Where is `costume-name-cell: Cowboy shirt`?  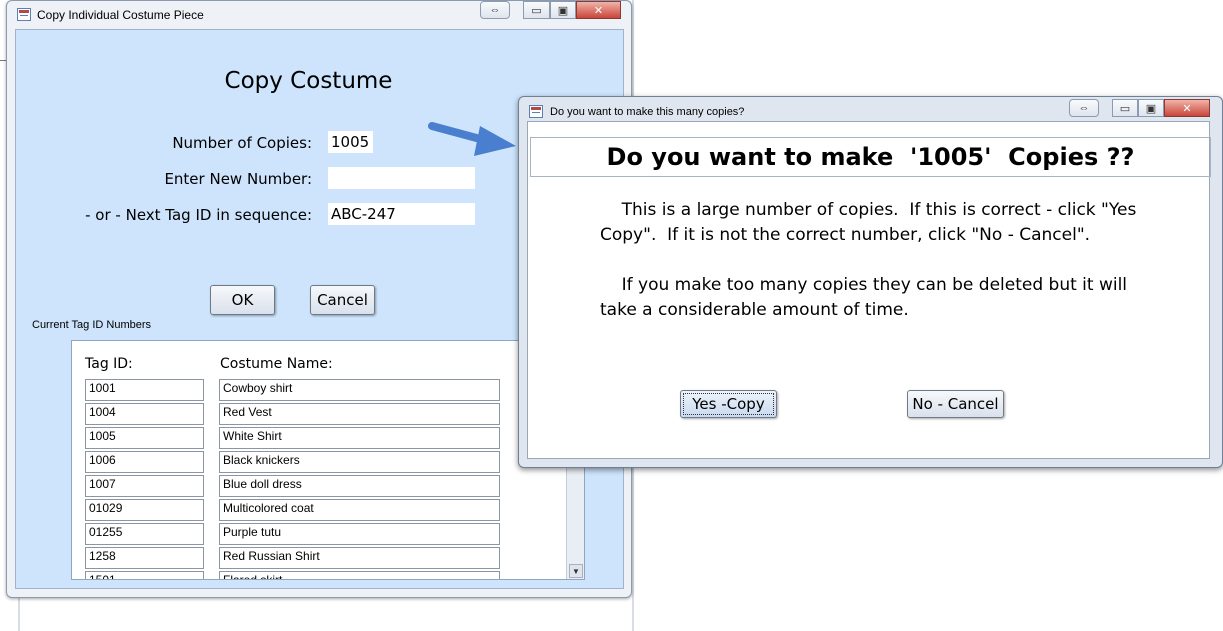
costume-name-cell: Cowboy shirt is located at coordinates (359, 390).